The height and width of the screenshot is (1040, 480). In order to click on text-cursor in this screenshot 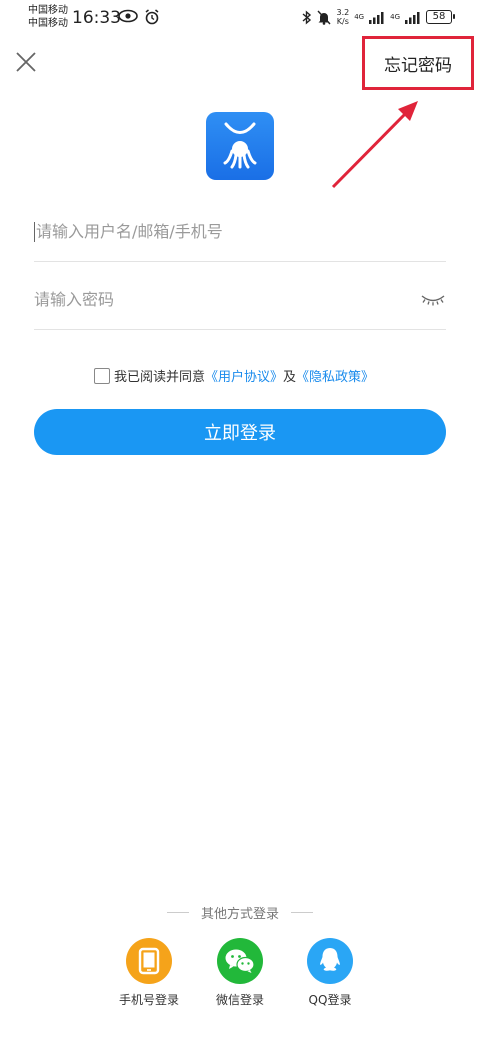, I will do `click(34, 231)`.